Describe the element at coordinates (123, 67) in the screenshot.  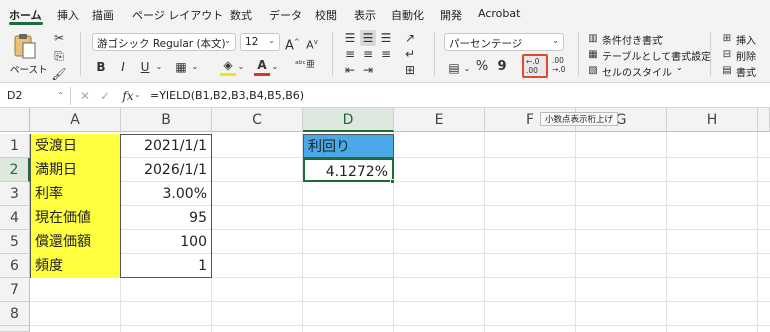
I see `italic-button: I` at that location.